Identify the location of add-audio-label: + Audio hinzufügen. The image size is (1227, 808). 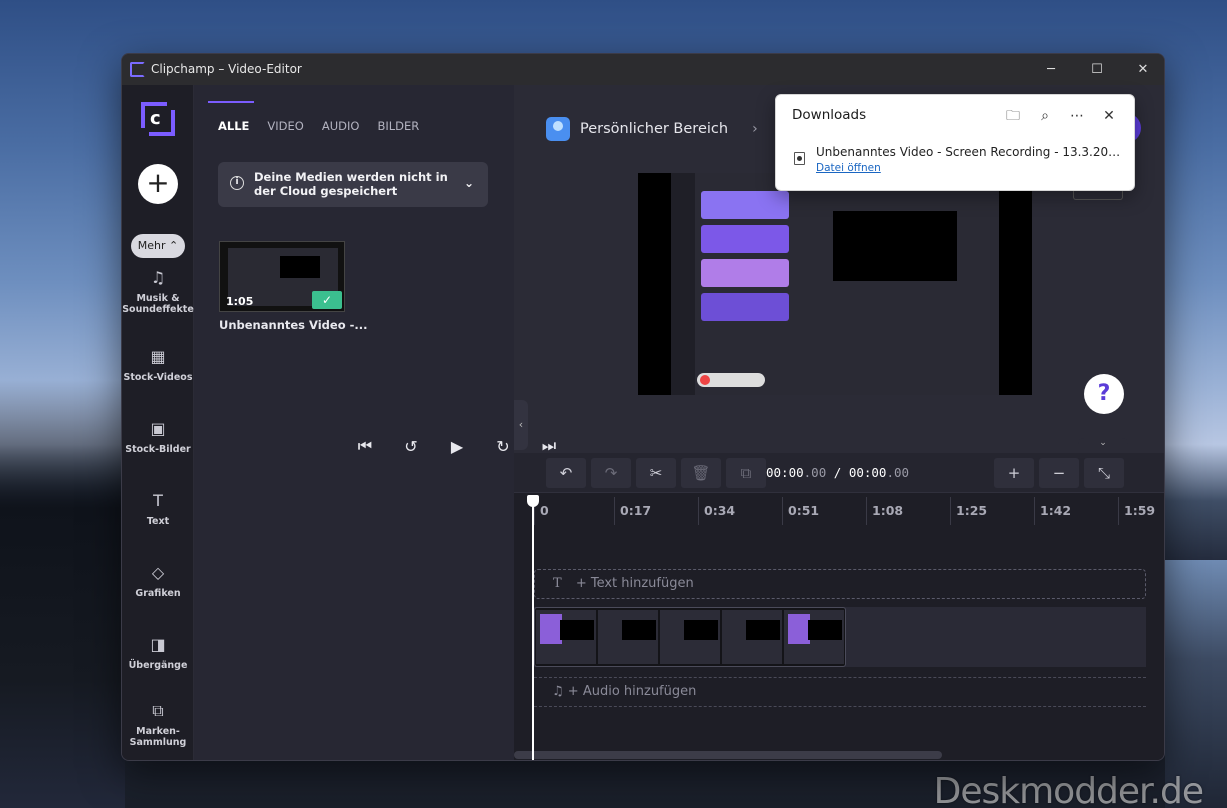
(632, 691).